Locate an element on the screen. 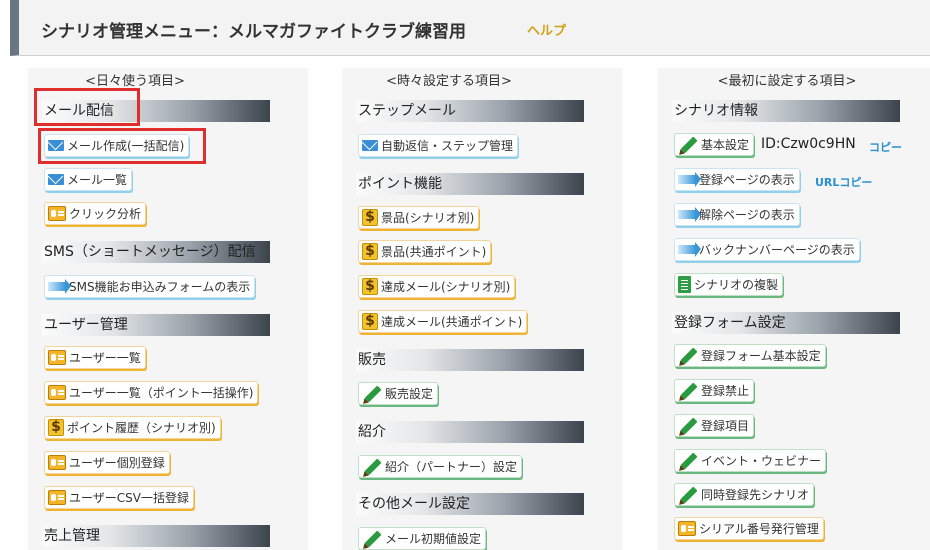 The height and width of the screenshot is (550, 930). section-sms: SMS（ショートメッセージ）配信 is located at coordinates (156, 252).